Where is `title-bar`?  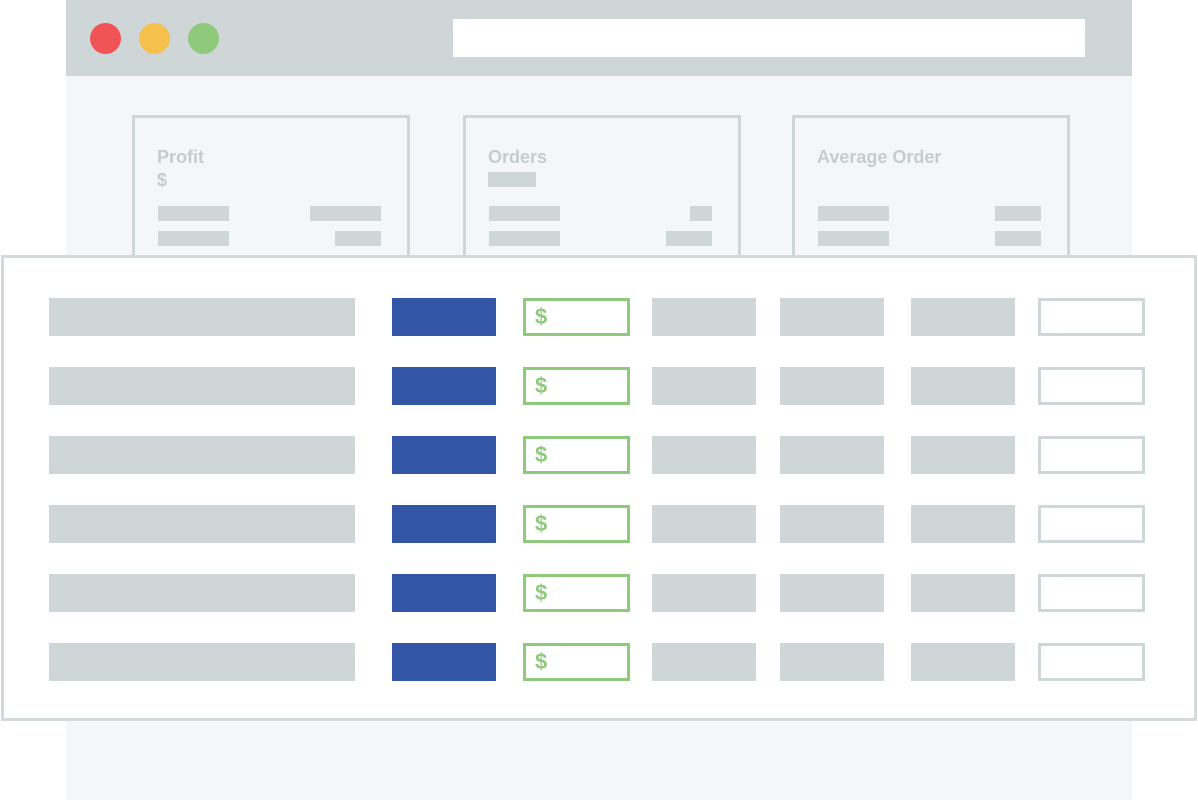
title-bar is located at coordinates (599, 38).